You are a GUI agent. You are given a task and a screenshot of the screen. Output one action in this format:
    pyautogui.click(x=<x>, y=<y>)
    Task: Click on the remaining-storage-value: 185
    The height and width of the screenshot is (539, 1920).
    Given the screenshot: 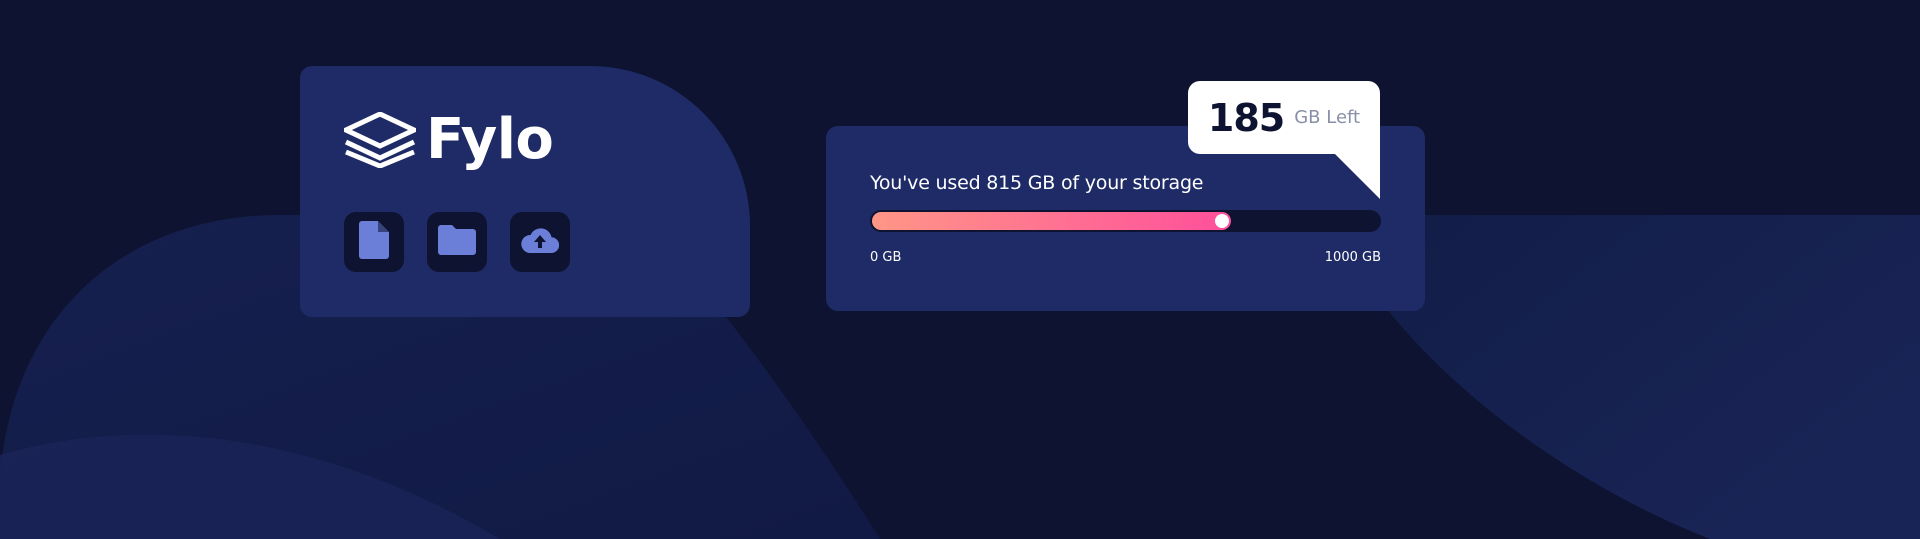 What is the action you would take?
    pyautogui.click(x=1246, y=117)
    